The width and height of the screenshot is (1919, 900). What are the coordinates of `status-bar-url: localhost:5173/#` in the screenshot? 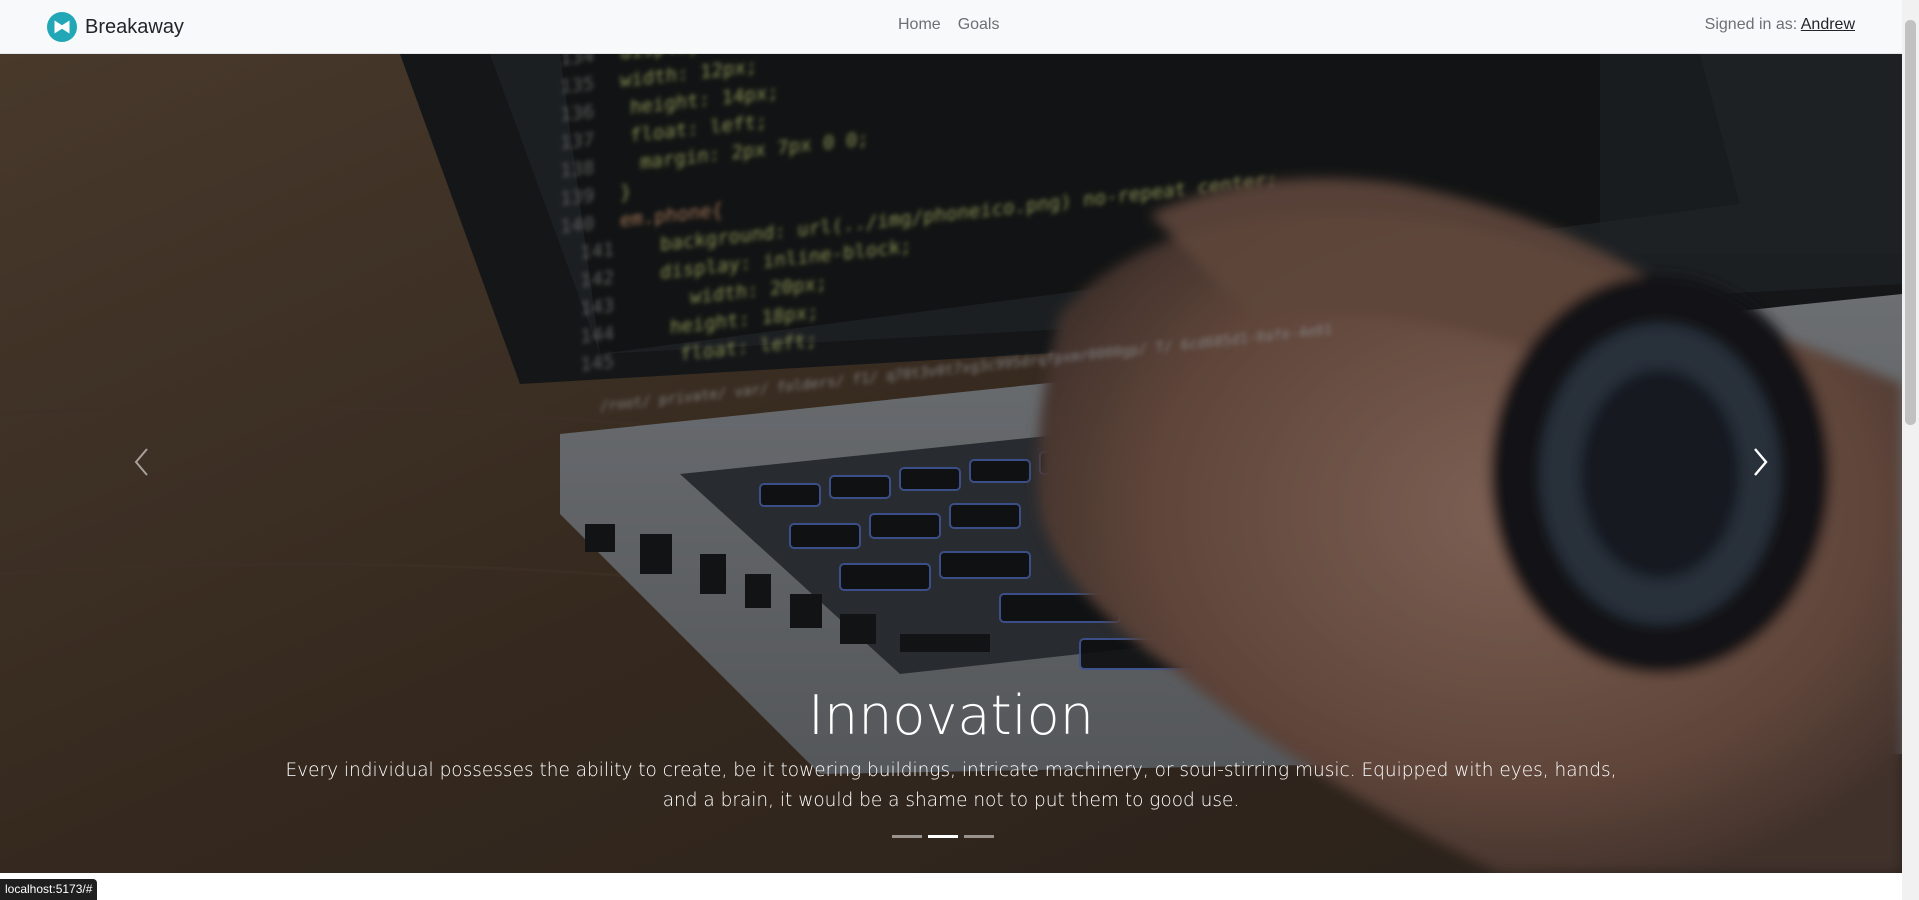 It's located at (49, 889).